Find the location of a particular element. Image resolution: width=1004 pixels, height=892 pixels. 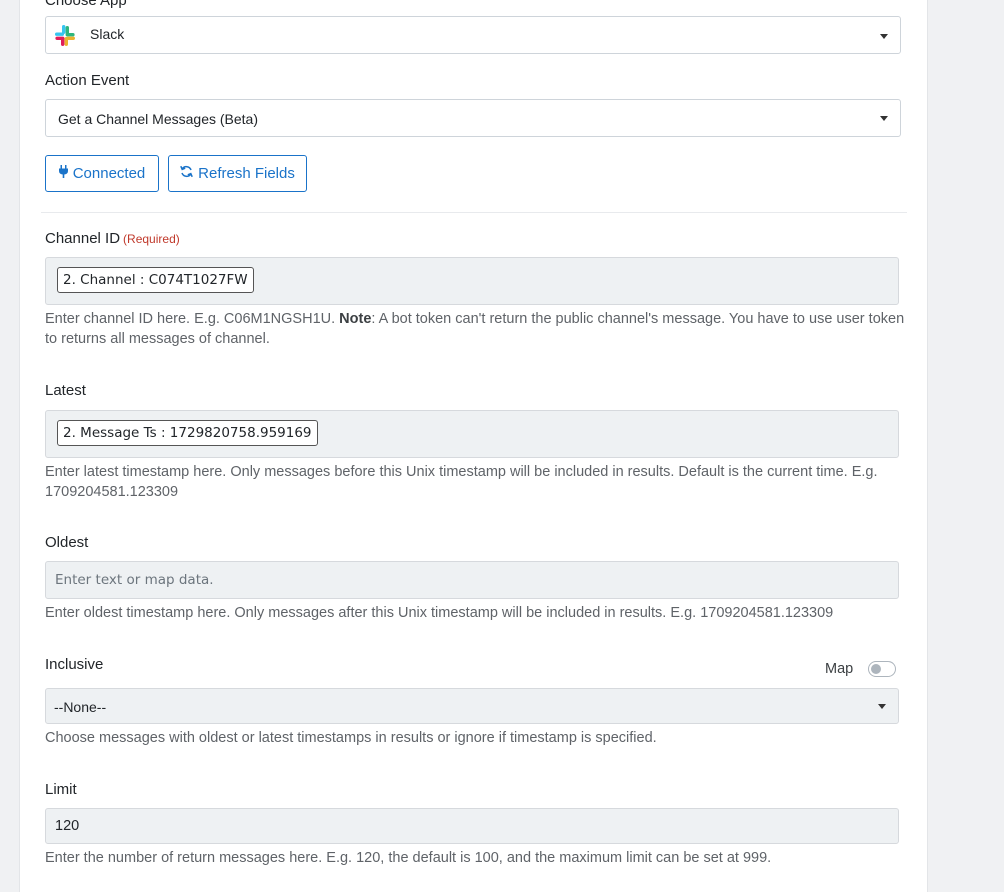

channel-id-help-note: Note is located at coordinates (355, 319).